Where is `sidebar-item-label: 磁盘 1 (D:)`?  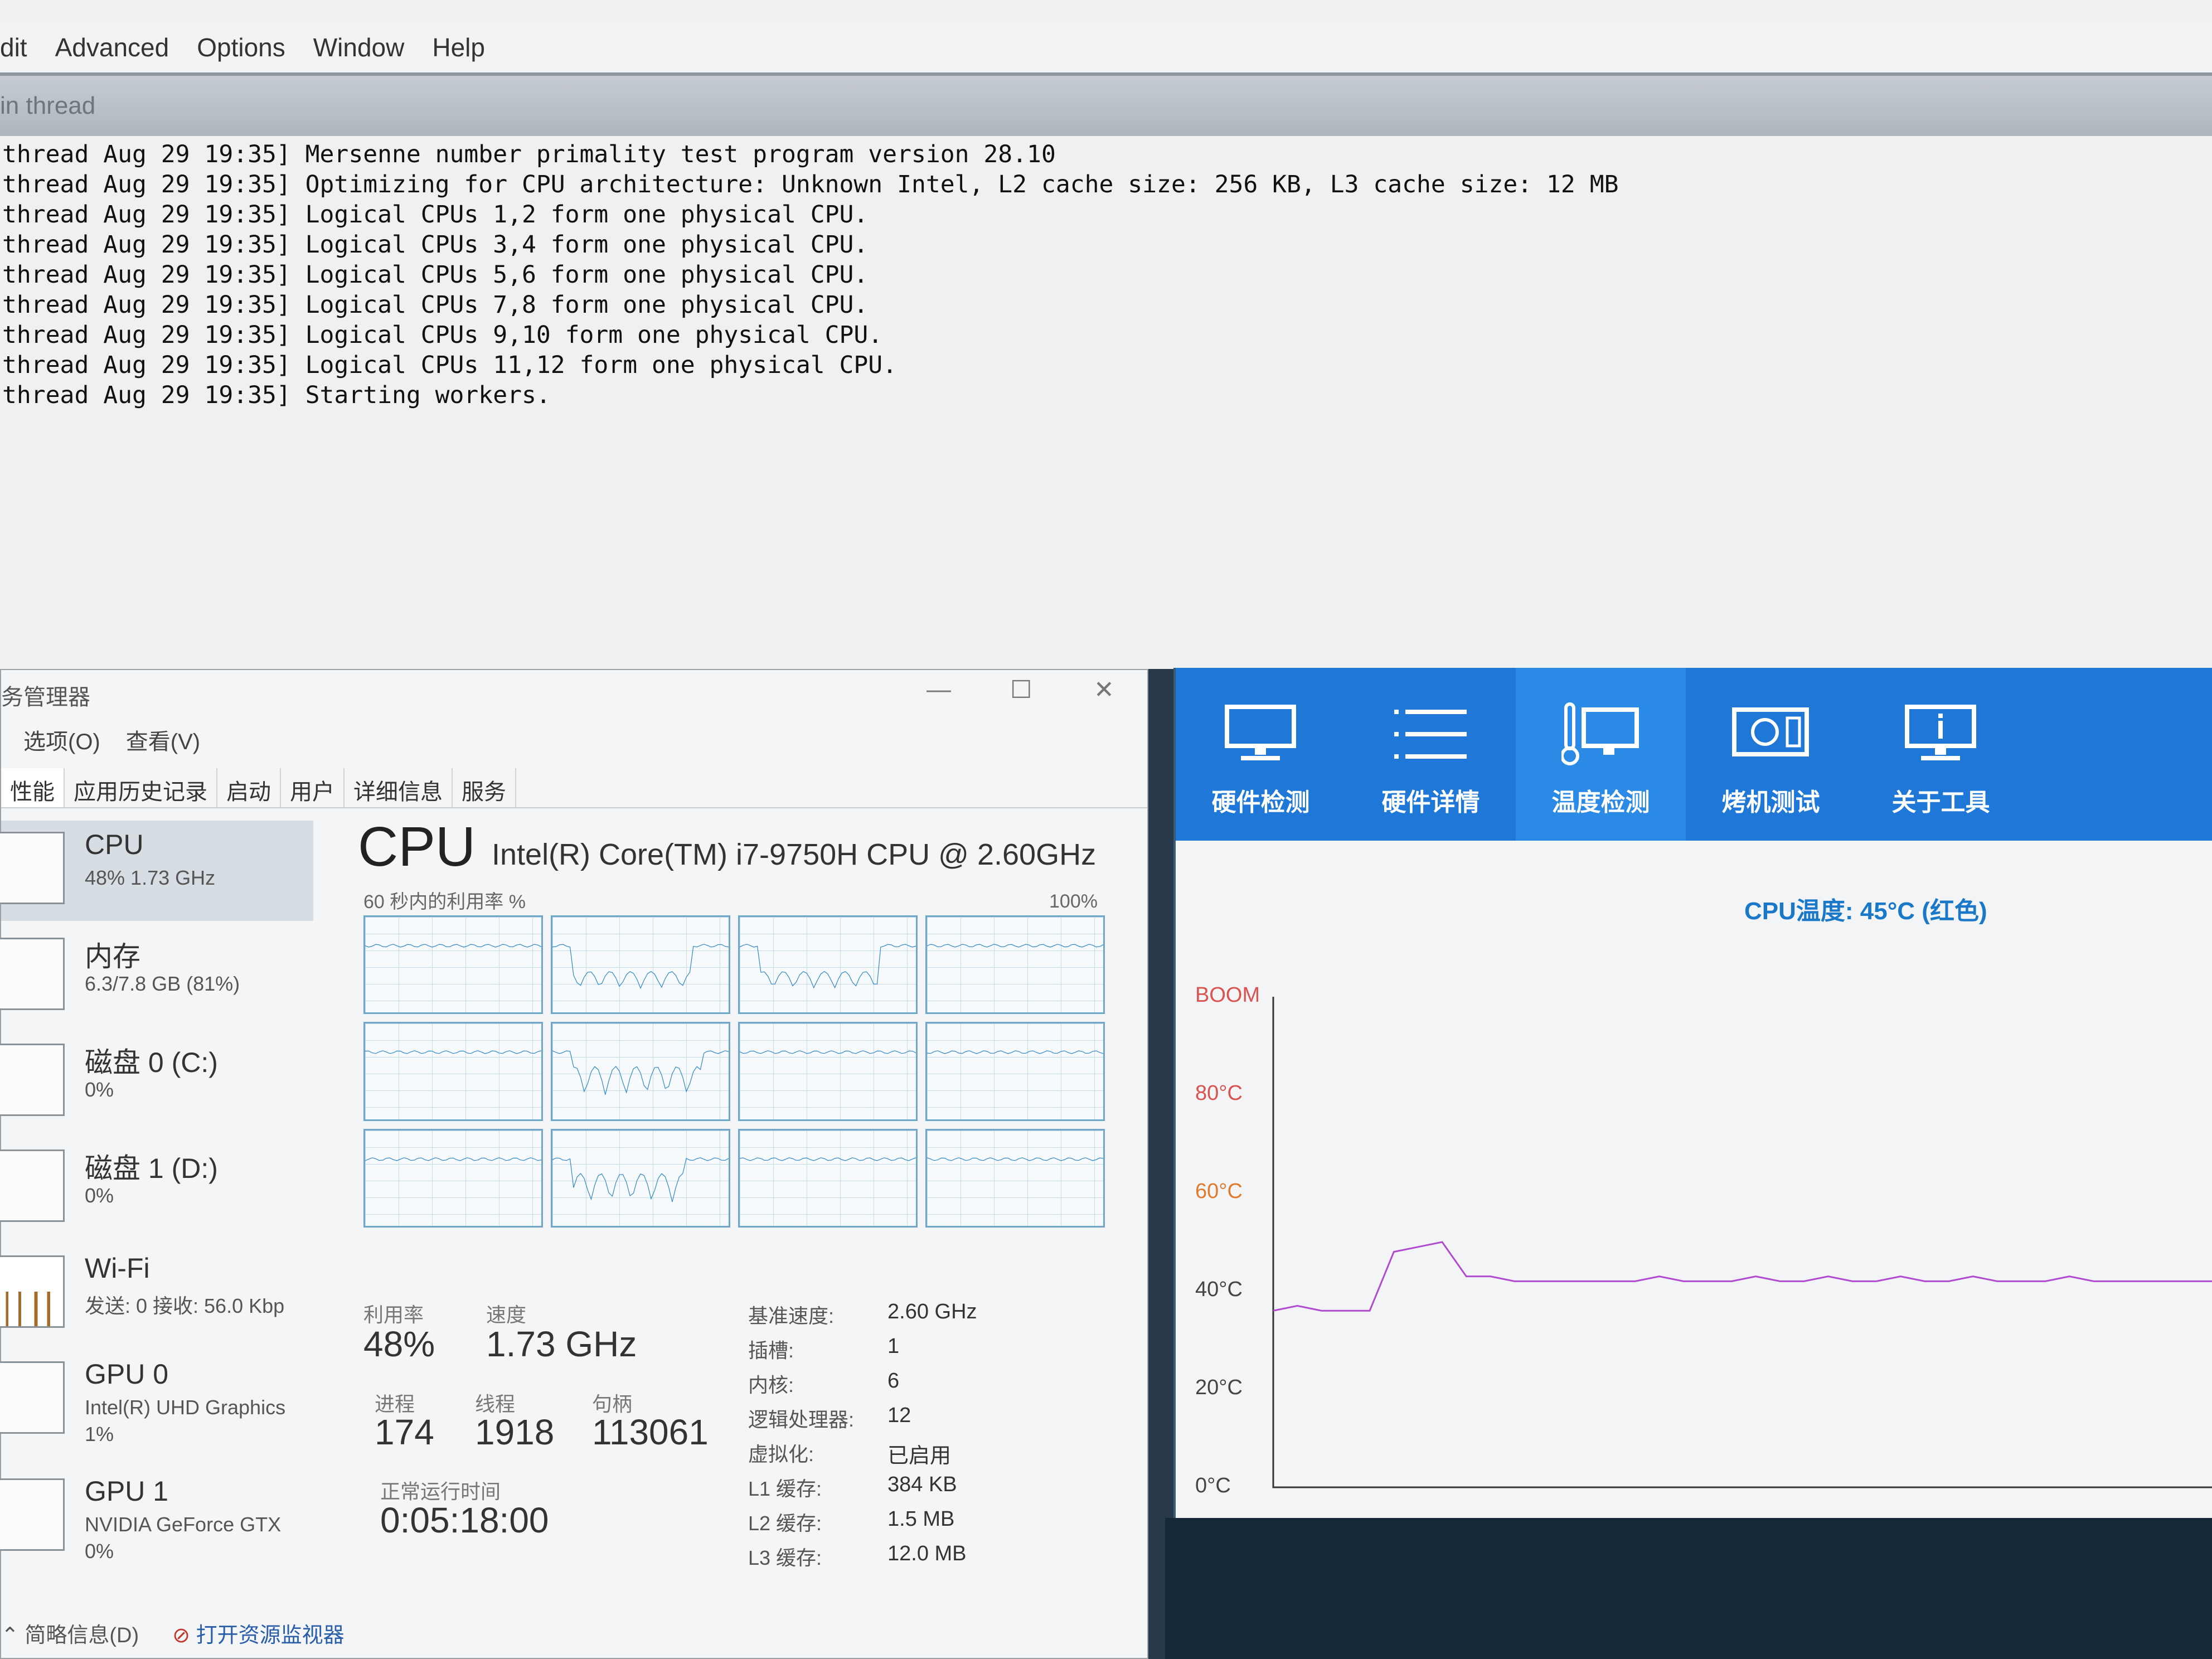
sidebar-item-label: 磁盘 1 (D:) is located at coordinates (151, 1168).